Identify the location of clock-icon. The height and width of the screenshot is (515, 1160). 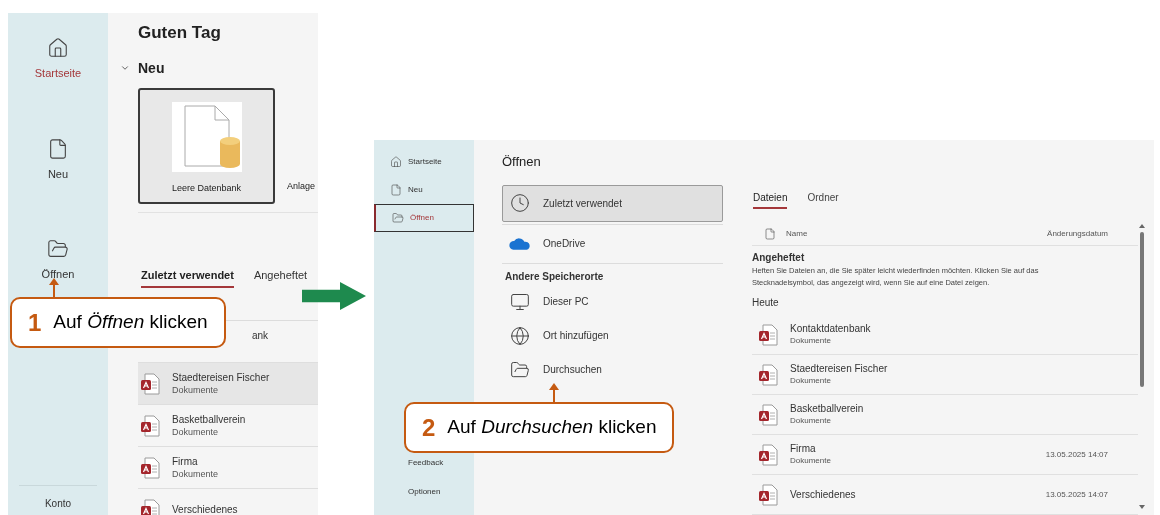
(520, 203).